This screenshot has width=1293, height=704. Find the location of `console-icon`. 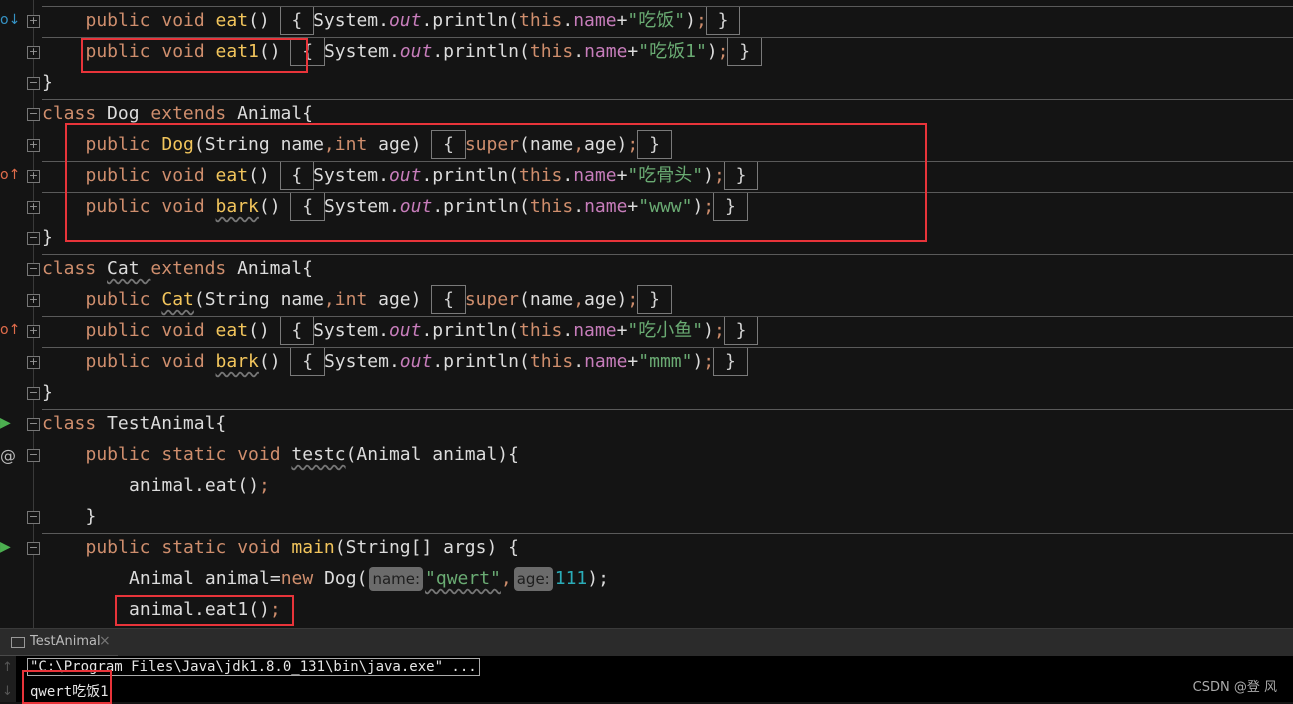

console-icon is located at coordinates (18, 642).